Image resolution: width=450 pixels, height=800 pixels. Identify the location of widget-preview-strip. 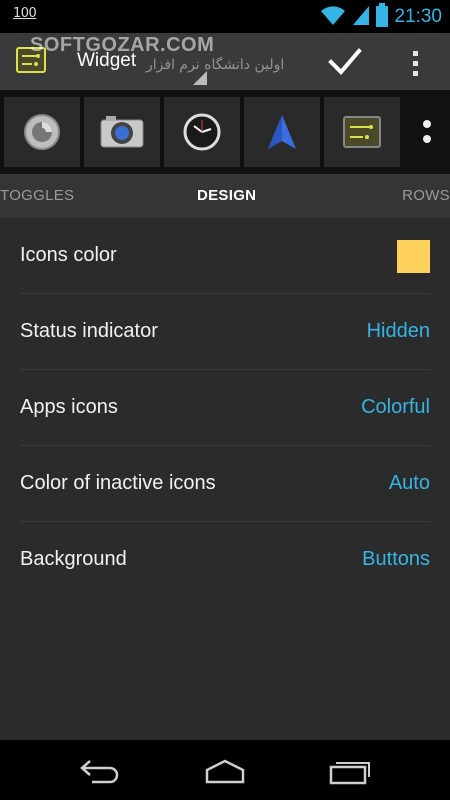
(225, 132).